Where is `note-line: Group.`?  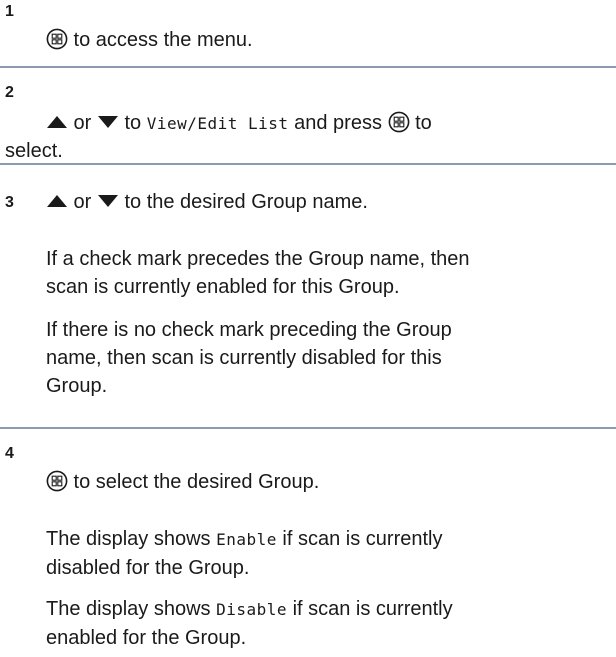
note-line: Group. is located at coordinates (77, 386).